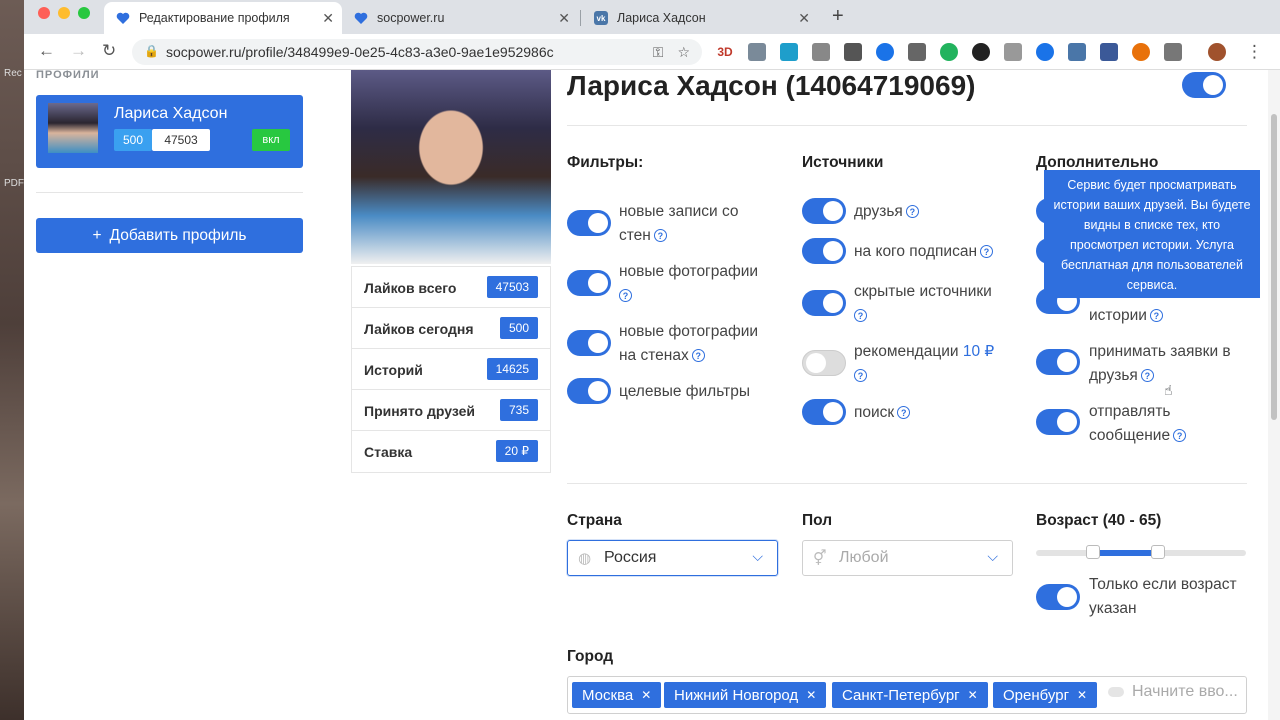 The width and height of the screenshot is (1280, 720). I want to click on profile-enabled-toggle, so click(1204, 85).